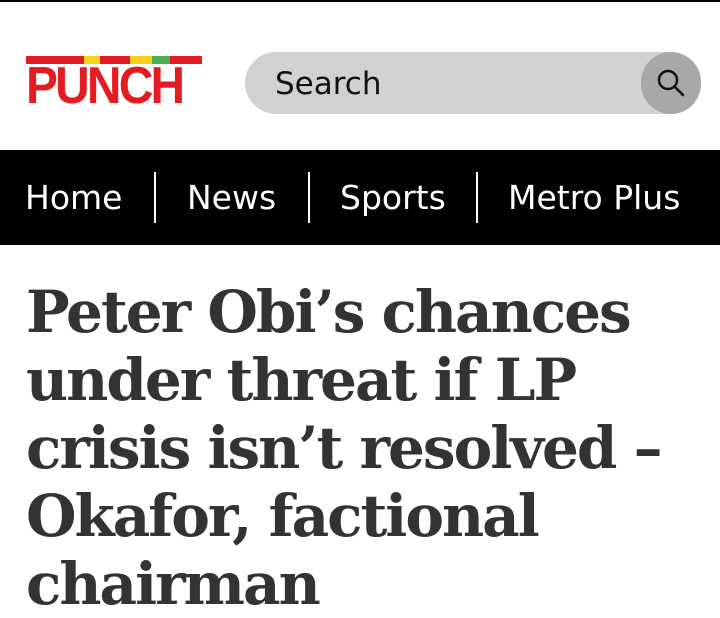 Image resolution: width=720 pixels, height=618 pixels. I want to click on logo-text: PUNCH, so click(105, 86).